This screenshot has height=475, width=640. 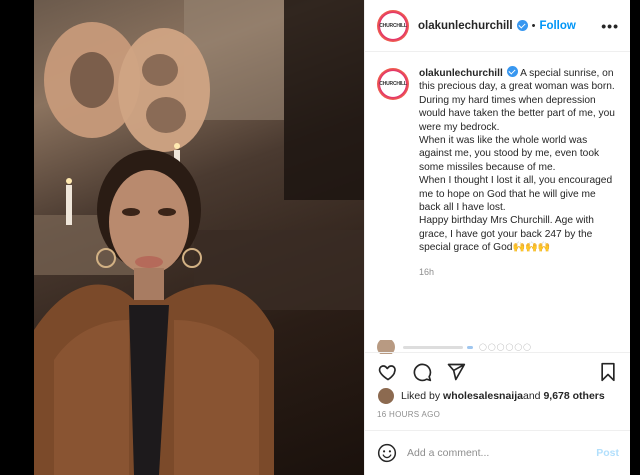 What do you see at coordinates (408, 414) in the screenshot?
I see `post-timestamp: 16 HOURS AGO` at bounding box center [408, 414].